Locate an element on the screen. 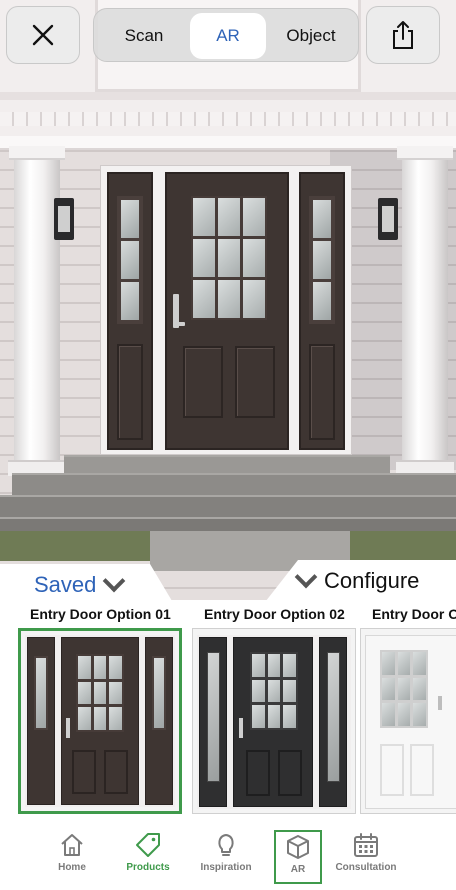 Image resolution: width=456 pixels, height=890 pixels. cube-icon is located at coordinates (298, 847).